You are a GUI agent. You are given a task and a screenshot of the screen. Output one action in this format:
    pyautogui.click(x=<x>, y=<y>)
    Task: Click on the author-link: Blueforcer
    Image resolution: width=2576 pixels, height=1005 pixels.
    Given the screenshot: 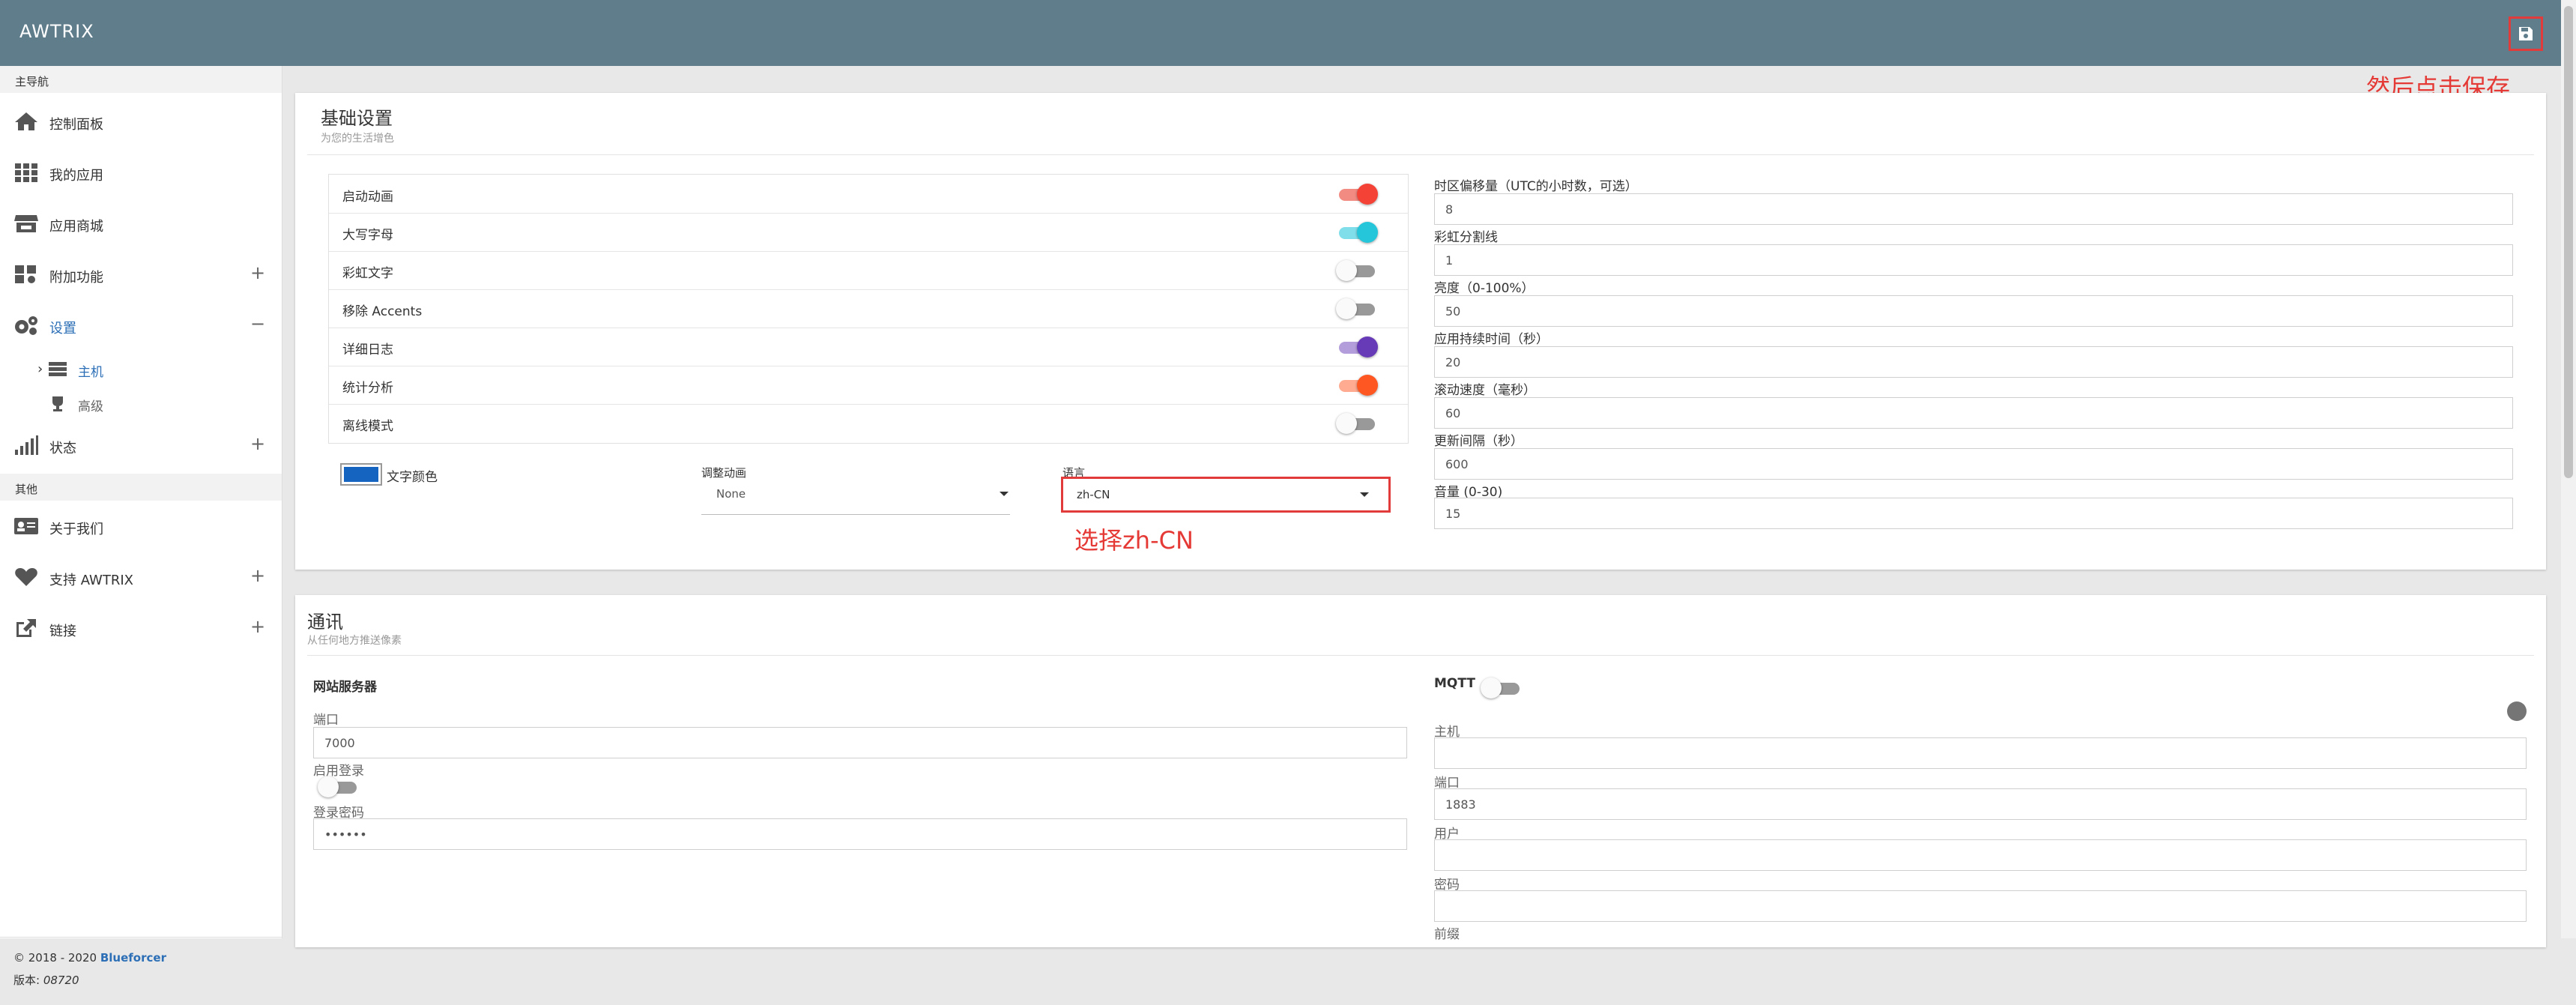 What is the action you would take?
    pyautogui.click(x=133, y=958)
    